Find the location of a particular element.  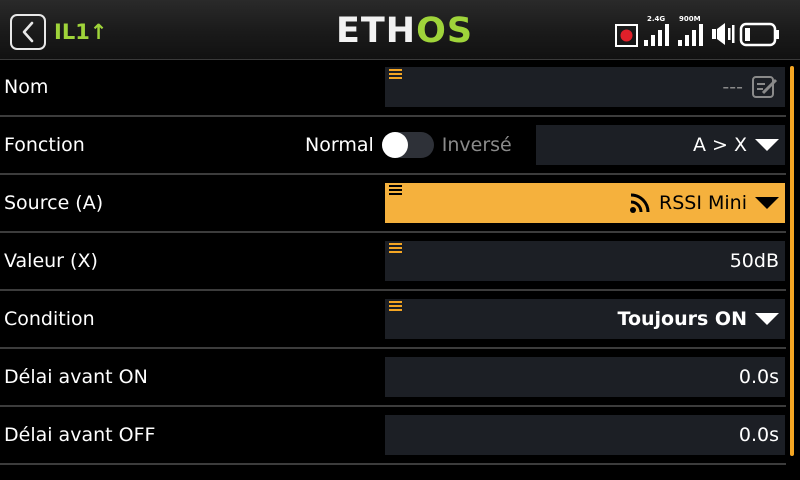

source-label: Source (A) is located at coordinates (54, 203).